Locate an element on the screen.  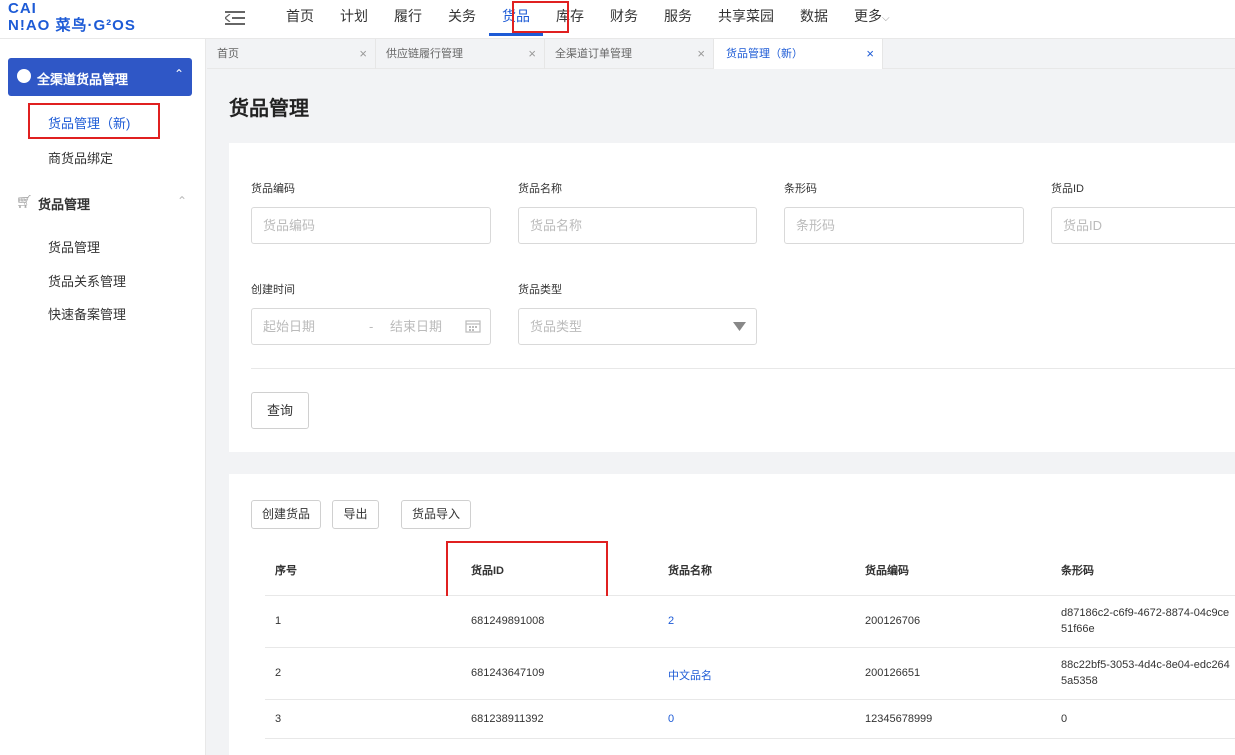
page-tabs: 首页 × 供应链履行管理 × 全渠道订单管理 × 货品管理（新） × is located at coordinates (721, 54).